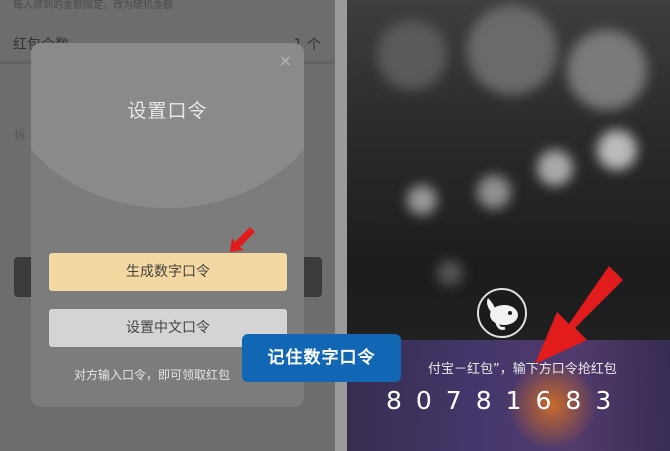 This screenshot has width=670, height=451. Describe the element at coordinates (20, 135) in the screenshot. I see `background-faint-text: 拆` at that location.